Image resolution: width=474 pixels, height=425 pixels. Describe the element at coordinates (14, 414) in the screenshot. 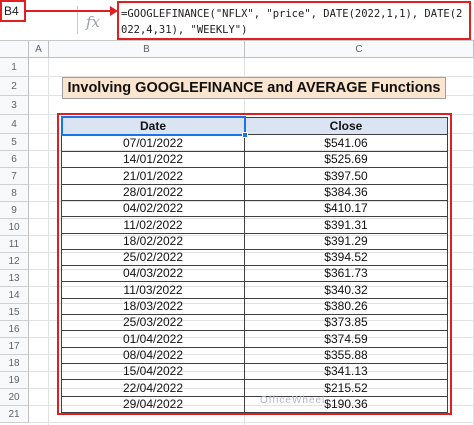

I see `row-header-21: 21` at that location.